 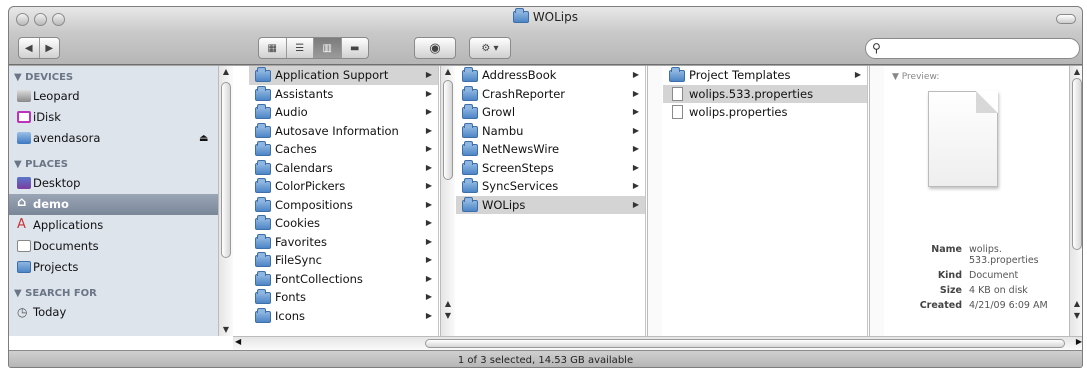 I want to click on item-label: Growl, so click(x=499, y=112).